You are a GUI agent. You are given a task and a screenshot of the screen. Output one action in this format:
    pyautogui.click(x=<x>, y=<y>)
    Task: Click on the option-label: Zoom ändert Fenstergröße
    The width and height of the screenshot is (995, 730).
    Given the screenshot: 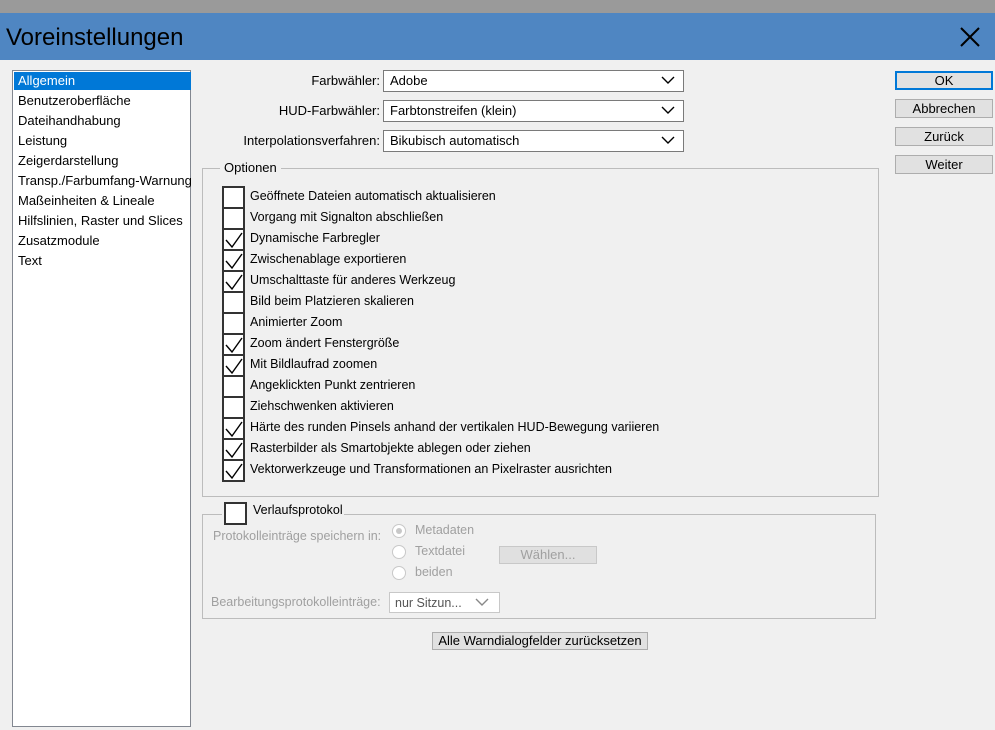 What is the action you would take?
    pyautogui.click(x=325, y=343)
    